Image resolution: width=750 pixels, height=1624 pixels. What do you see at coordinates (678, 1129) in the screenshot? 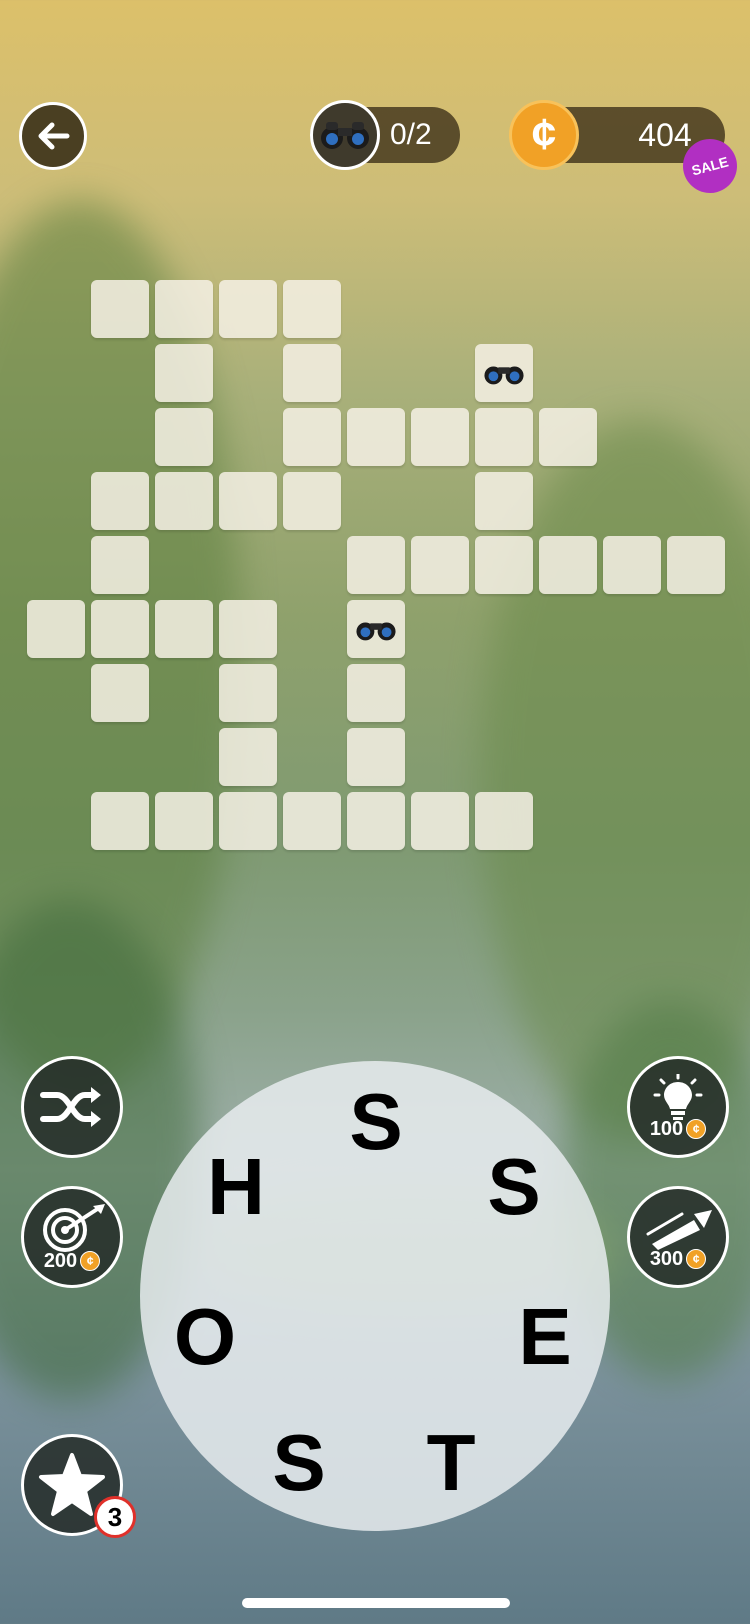
I see `hint-cost: 100 ¢` at bounding box center [678, 1129].